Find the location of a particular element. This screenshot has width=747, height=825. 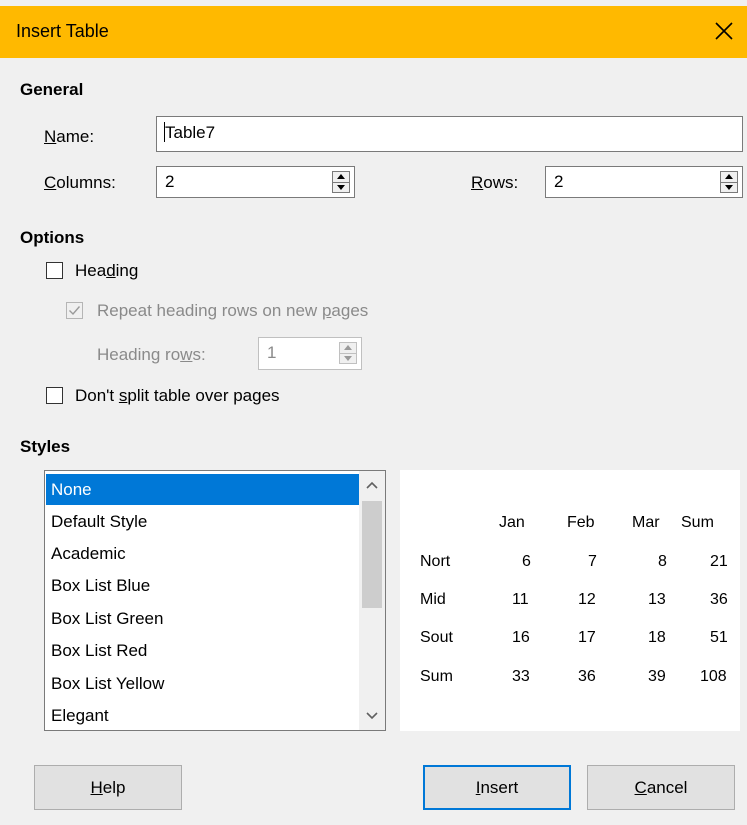

help-button: Help is located at coordinates (108, 787).